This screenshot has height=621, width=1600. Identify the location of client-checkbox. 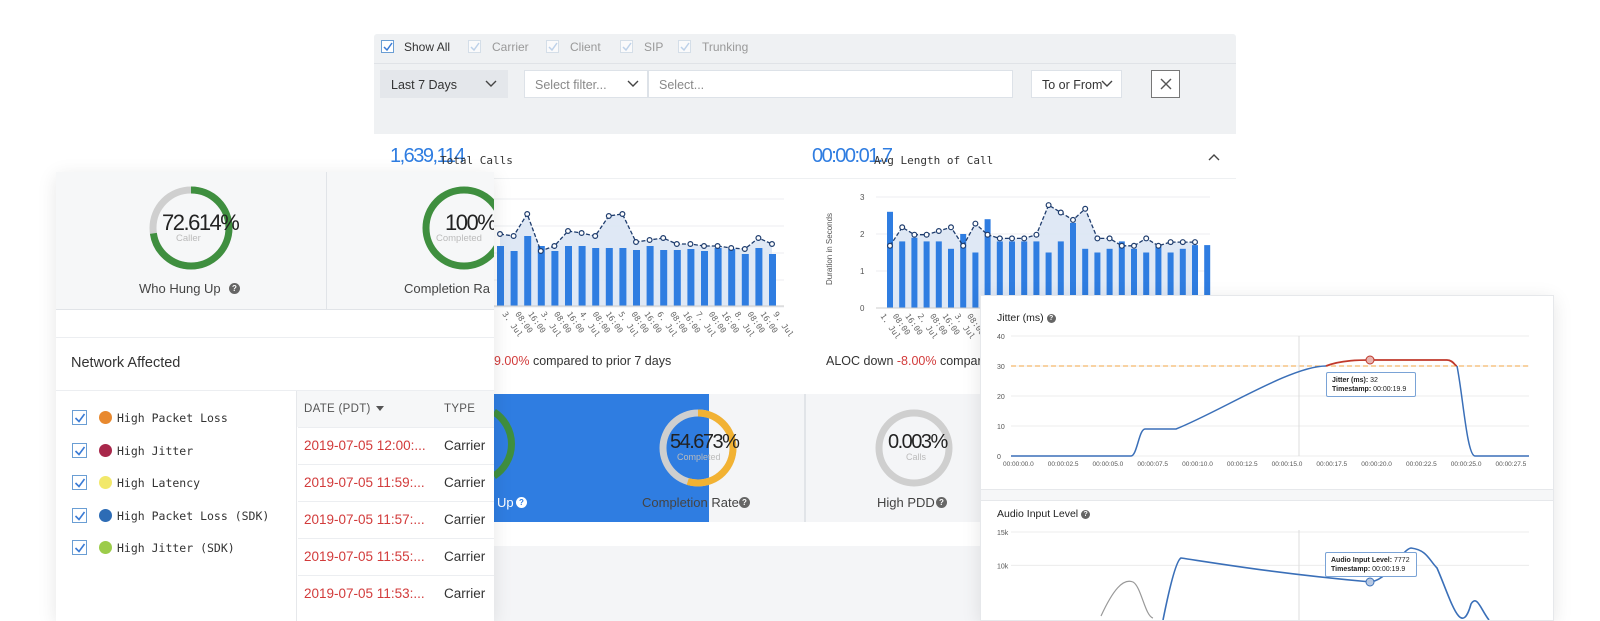
(552, 46).